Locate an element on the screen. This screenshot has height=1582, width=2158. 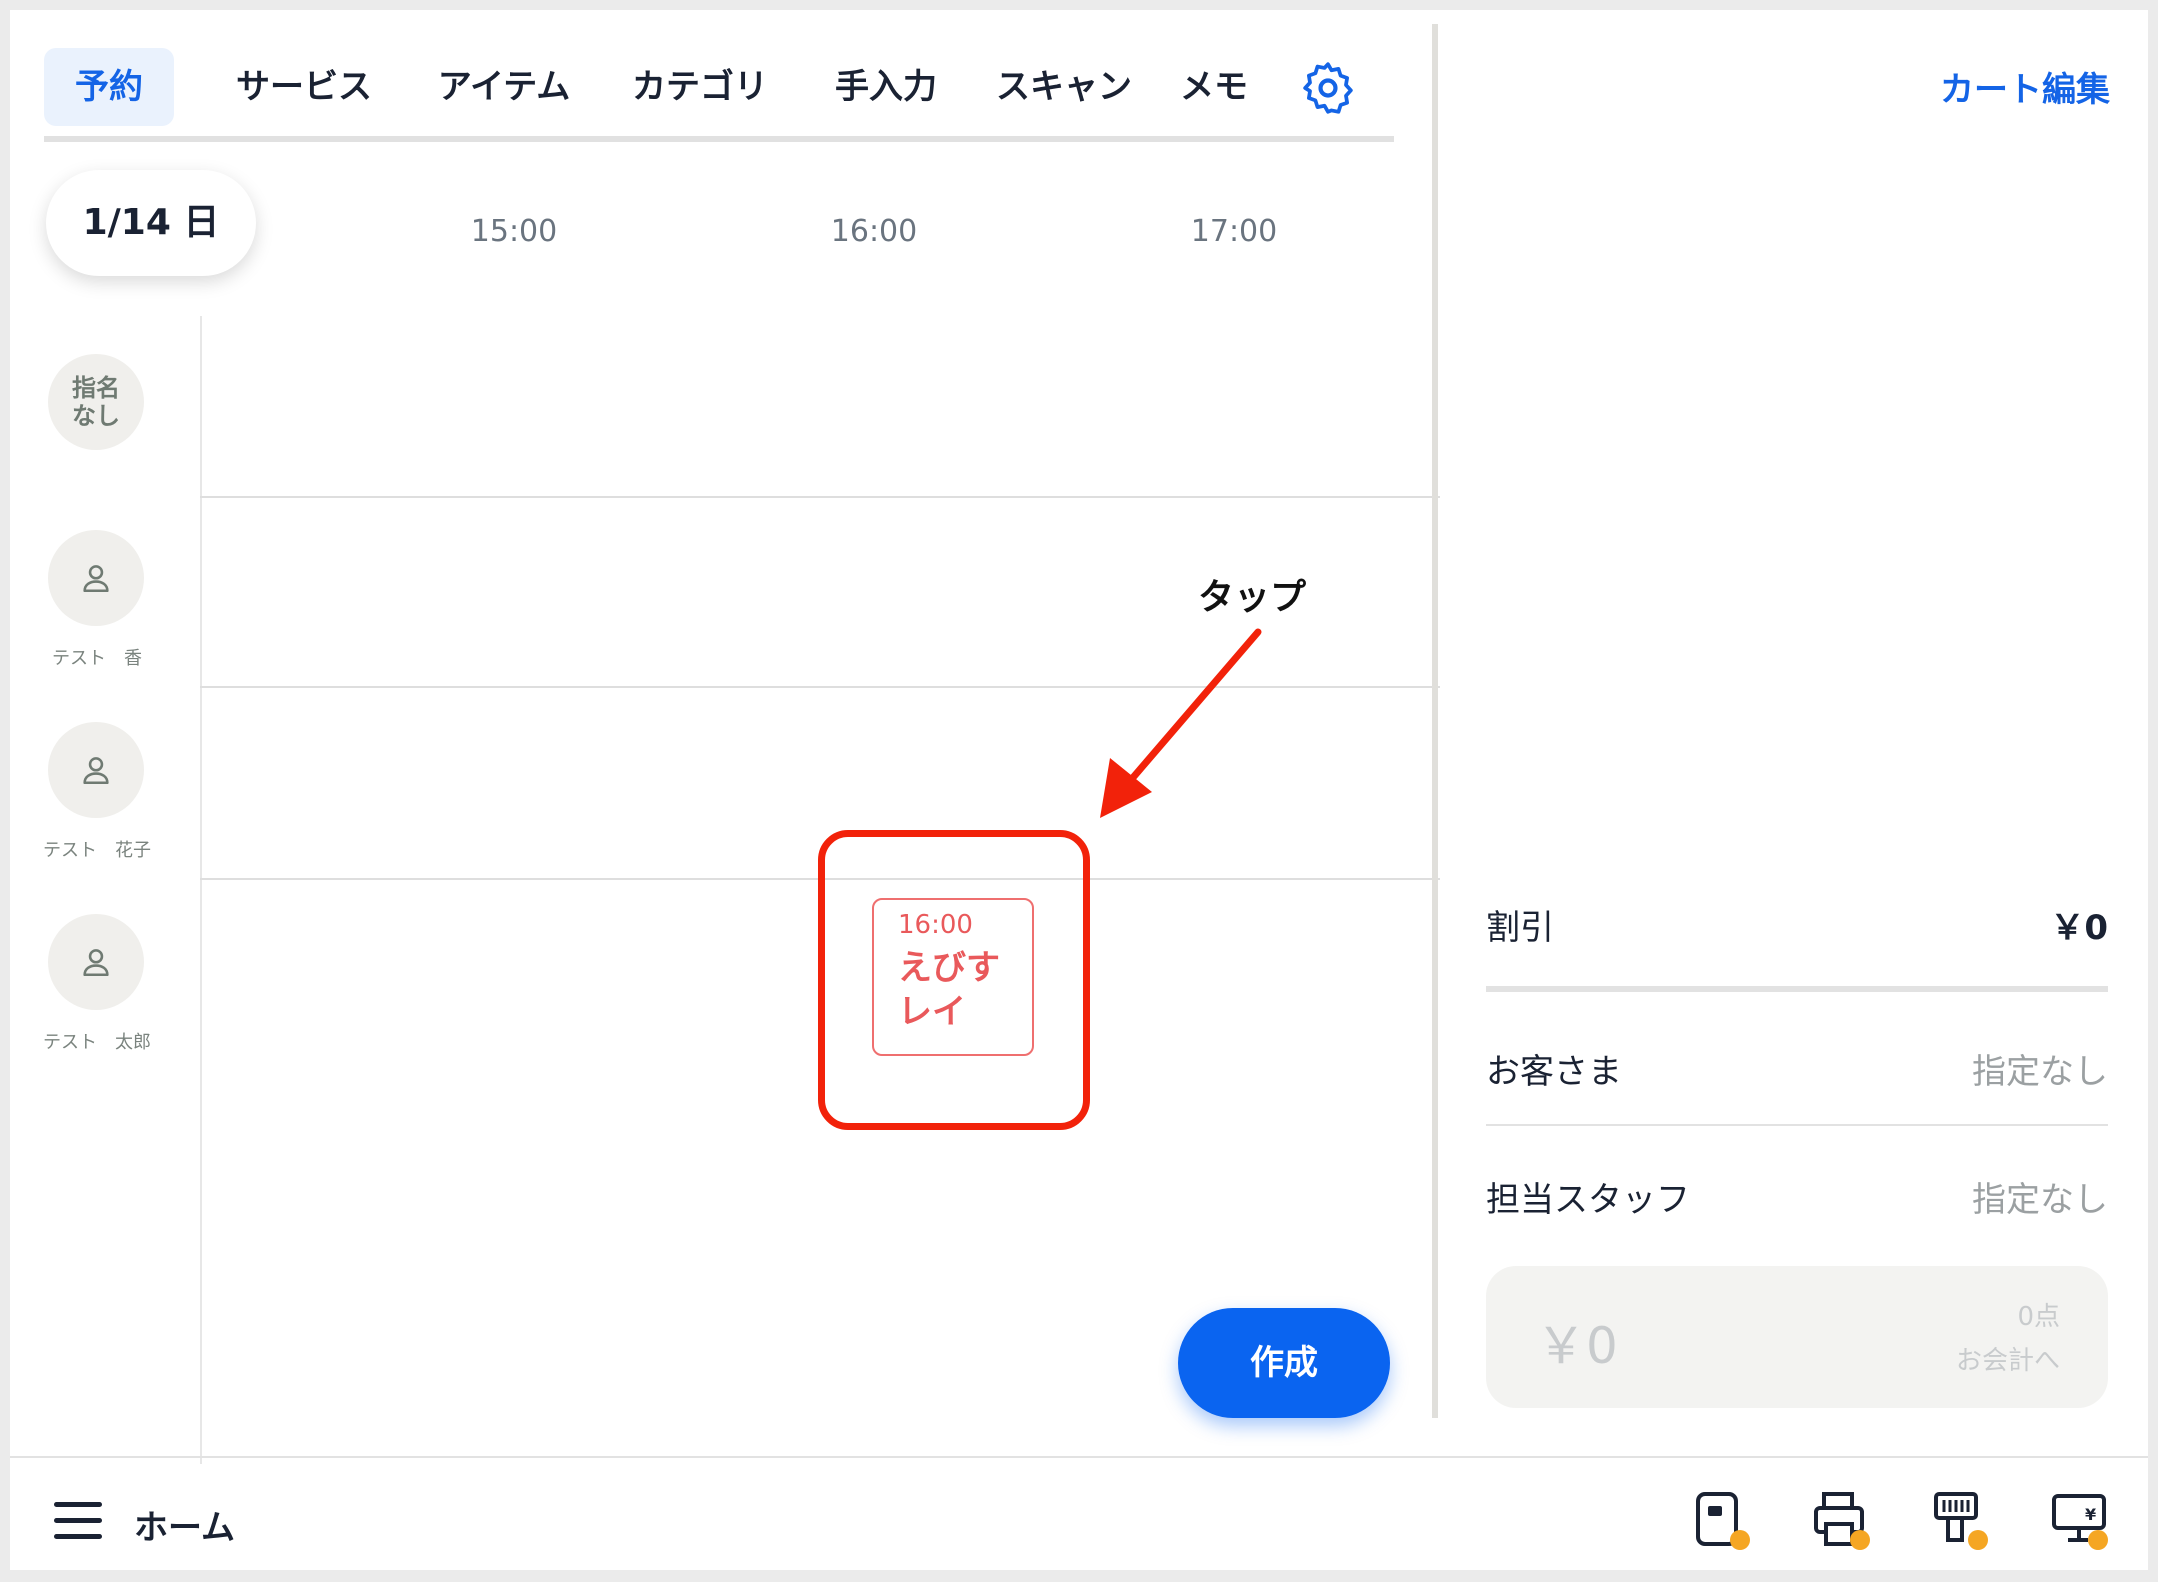
row-divider is located at coordinates (820, 497).